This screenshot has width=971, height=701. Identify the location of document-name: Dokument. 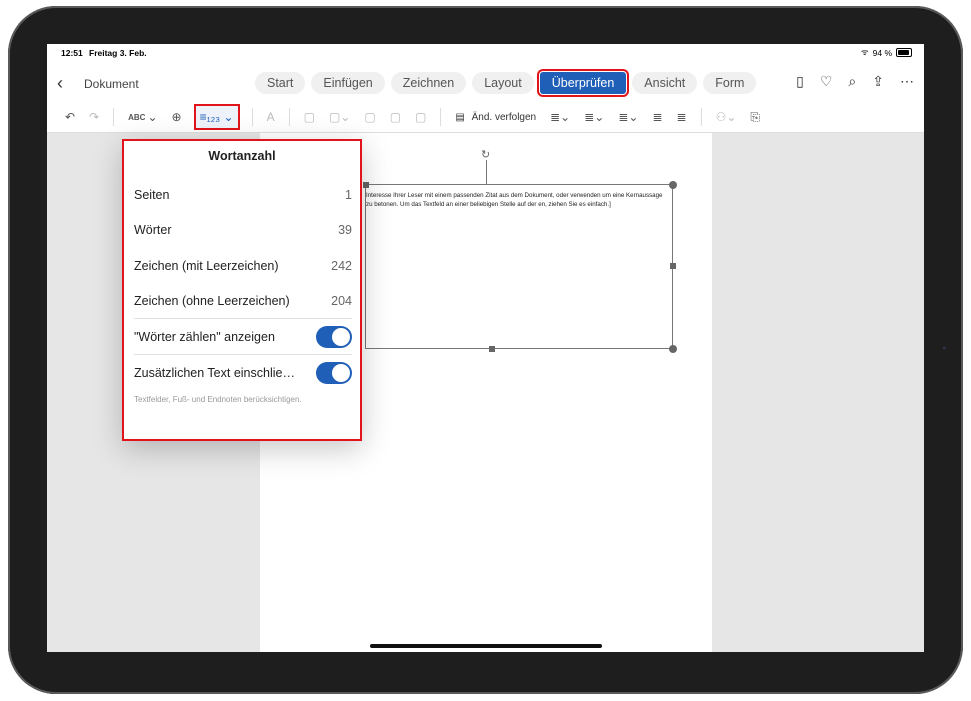
(111, 84).